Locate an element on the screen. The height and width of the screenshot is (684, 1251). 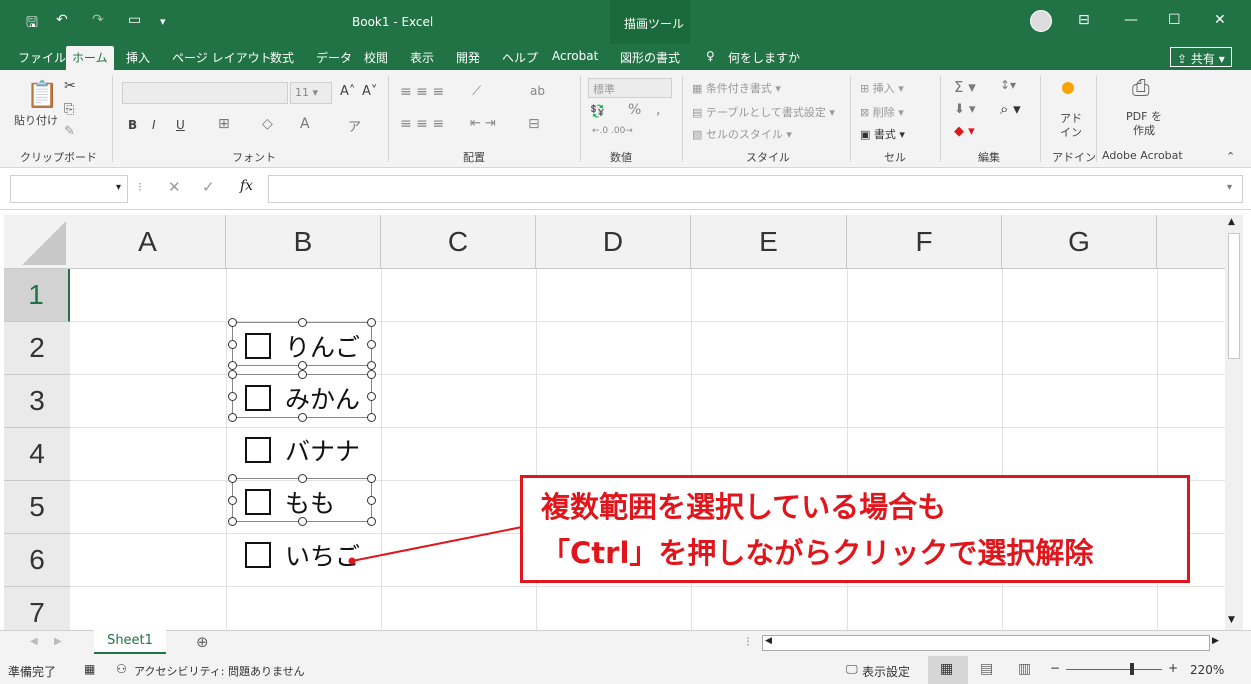
next-sheet-icon: ▶ is located at coordinates (58, 641).